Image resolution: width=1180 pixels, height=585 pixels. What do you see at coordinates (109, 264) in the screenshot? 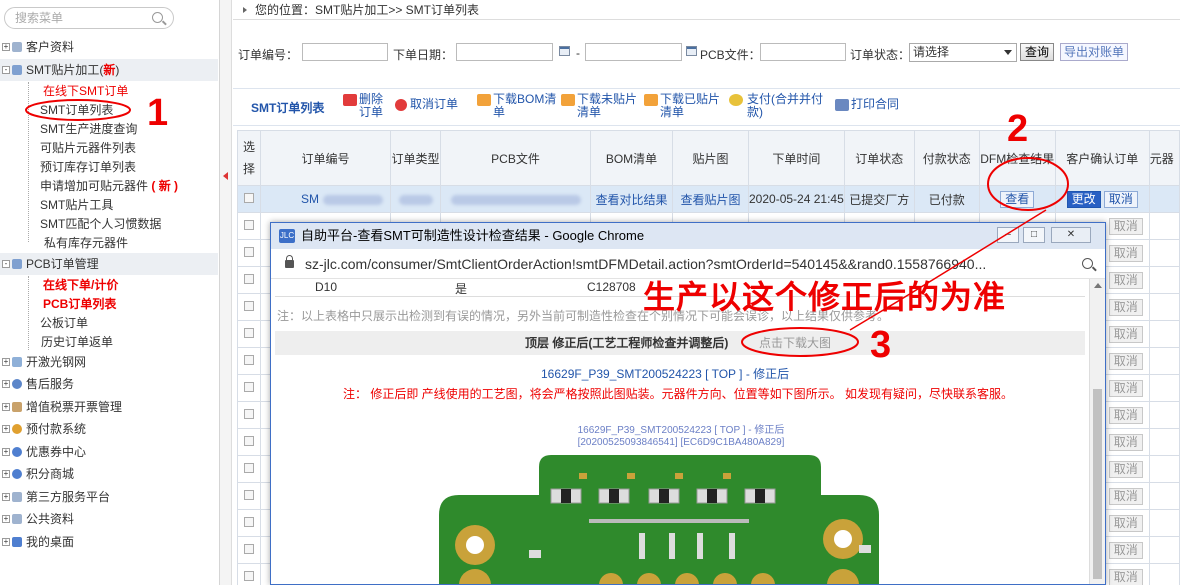
I see `menu-group-pcb: - PCB订单管理` at bounding box center [109, 264].